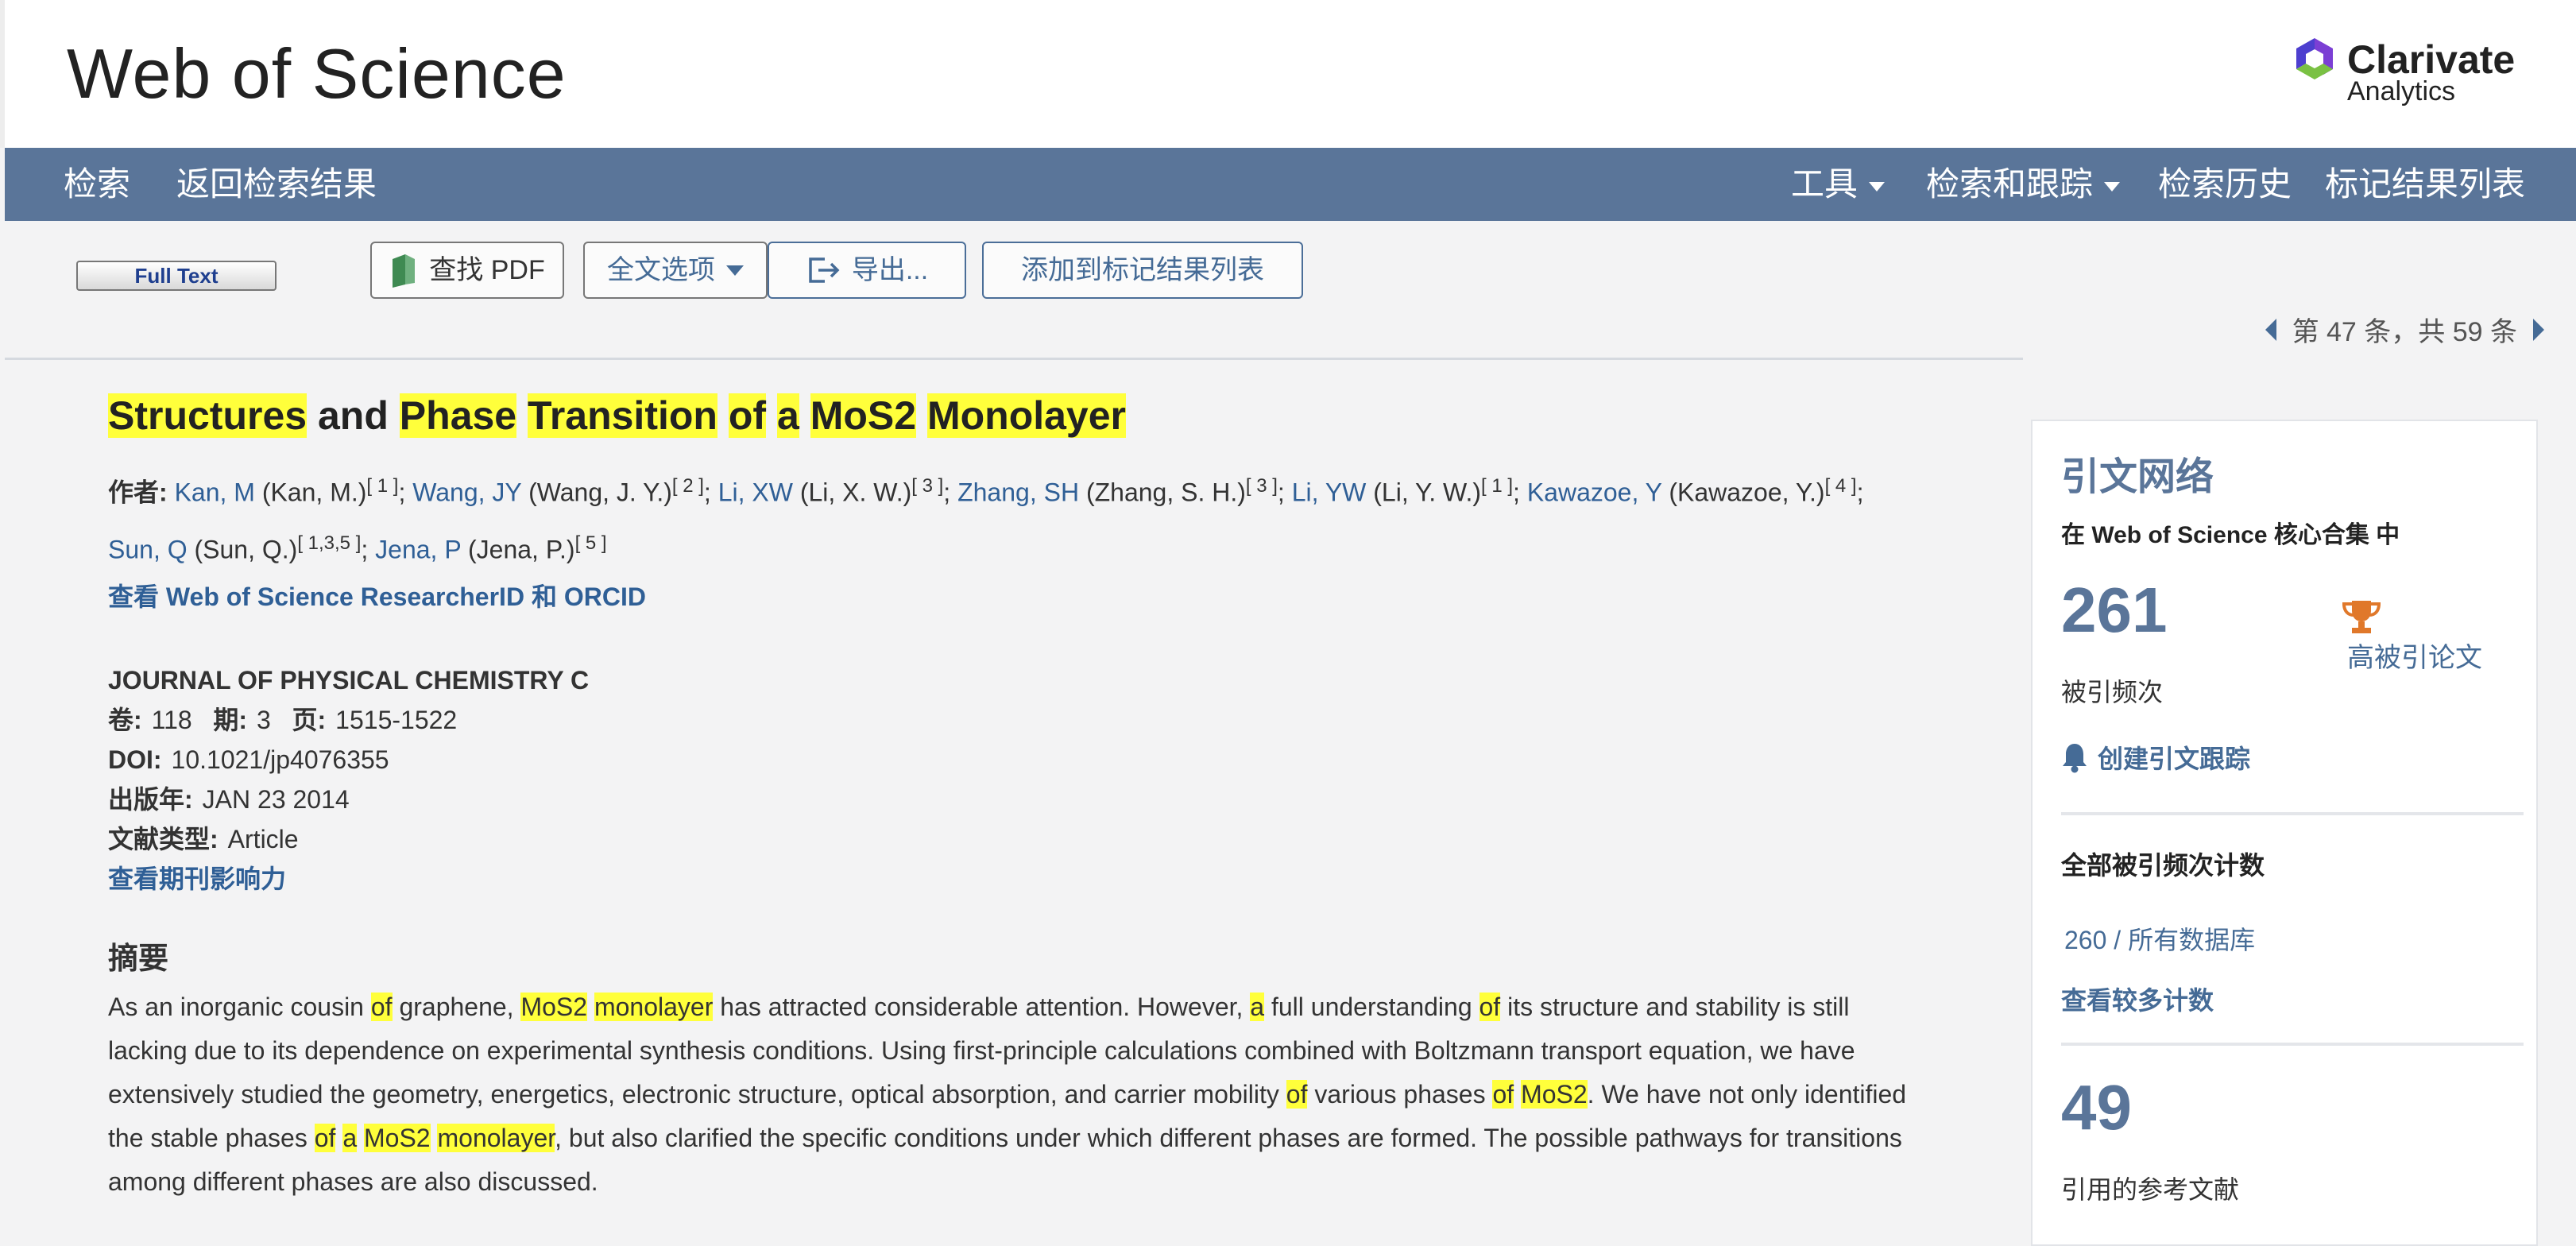 Image resolution: width=2576 pixels, height=1246 pixels. I want to click on citation-network-title: 引文网络, so click(2137, 477).